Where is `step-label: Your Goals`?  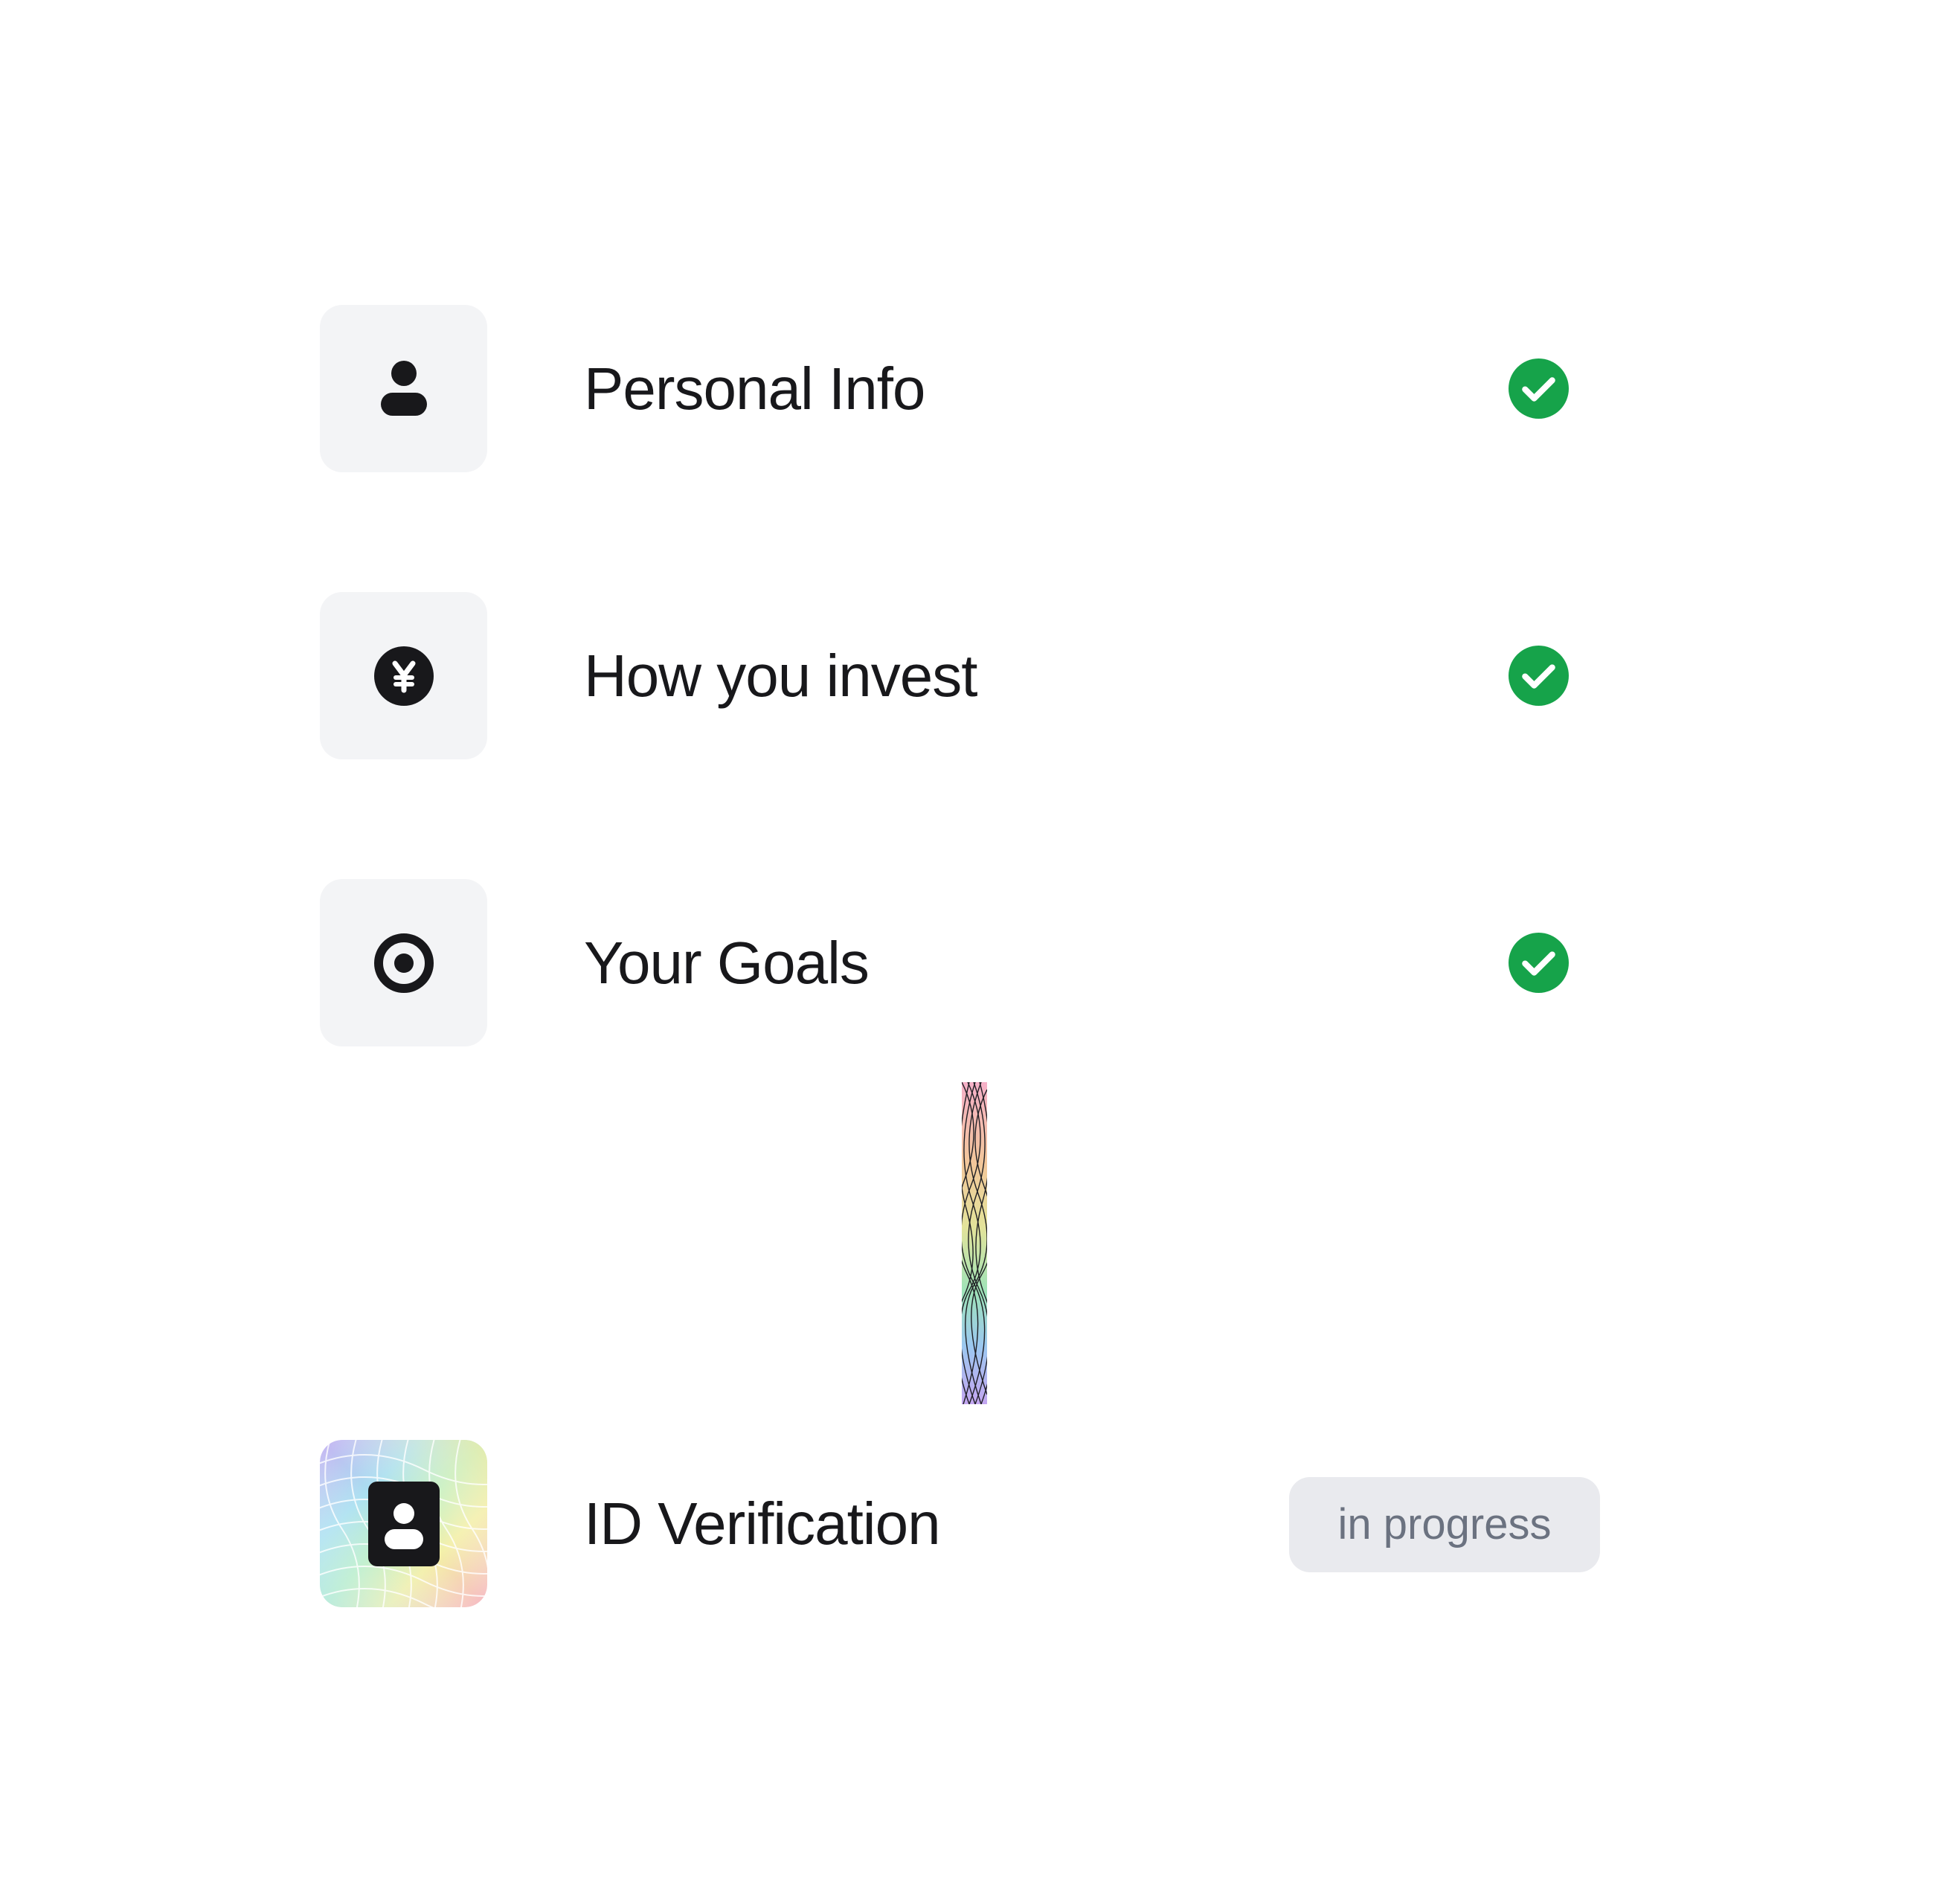
step-label: Your Goals is located at coordinates (727, 963).